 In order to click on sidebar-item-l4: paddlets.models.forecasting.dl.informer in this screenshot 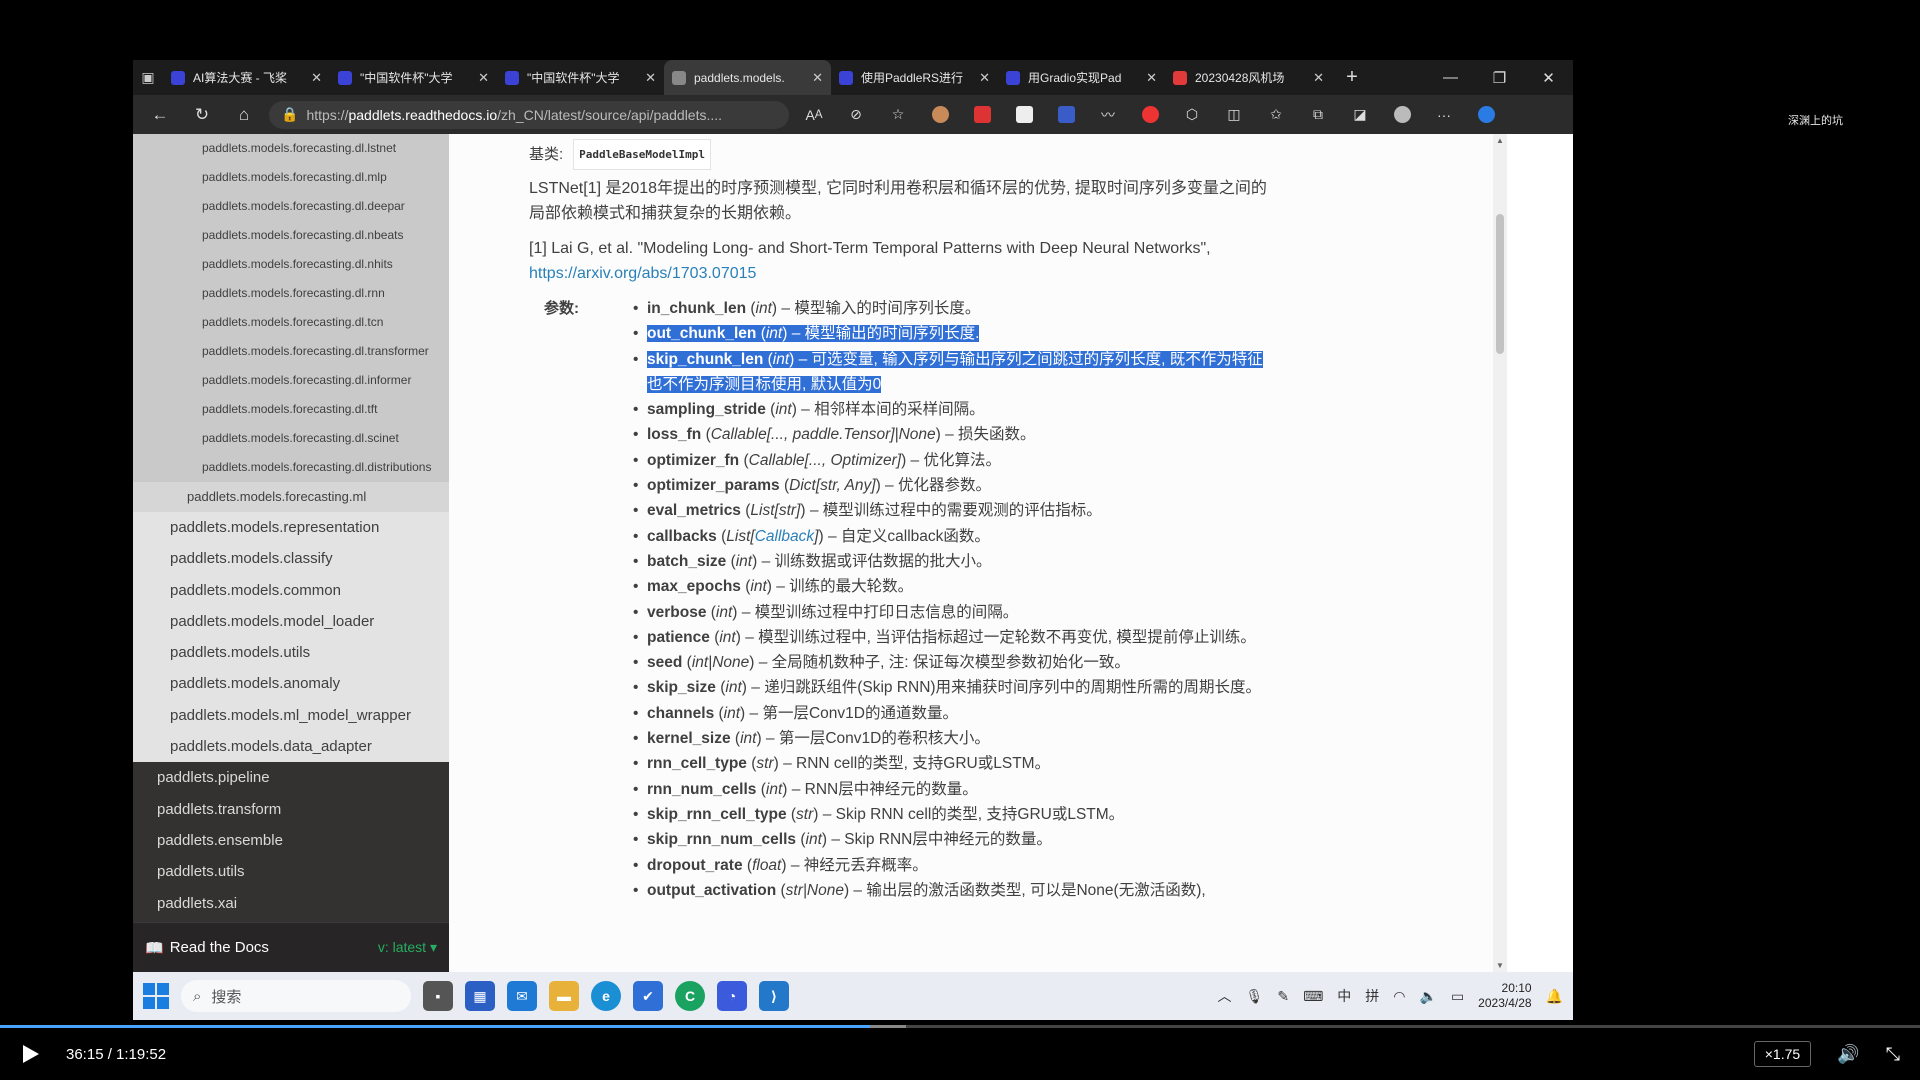, I will do `click(291, 380)`.